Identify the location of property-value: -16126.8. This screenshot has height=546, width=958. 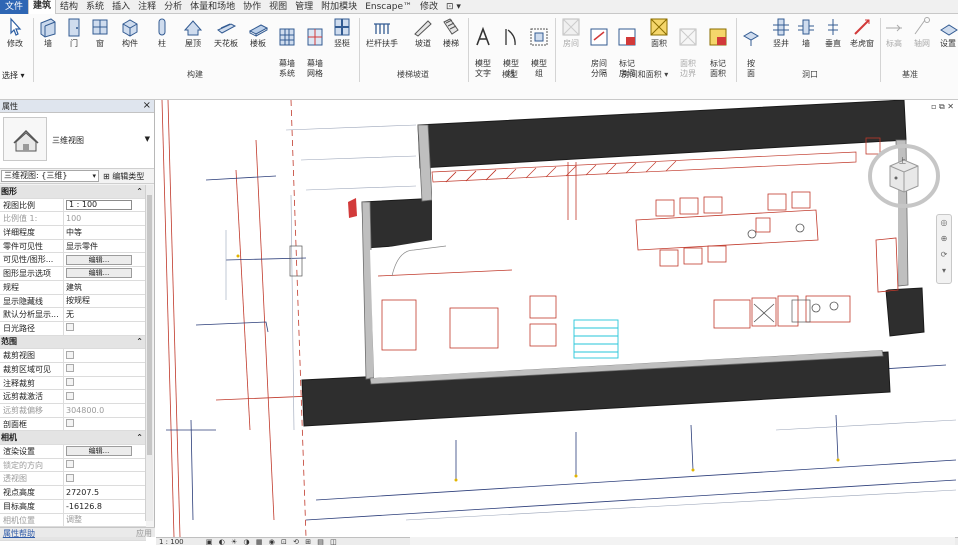
(84, 506).